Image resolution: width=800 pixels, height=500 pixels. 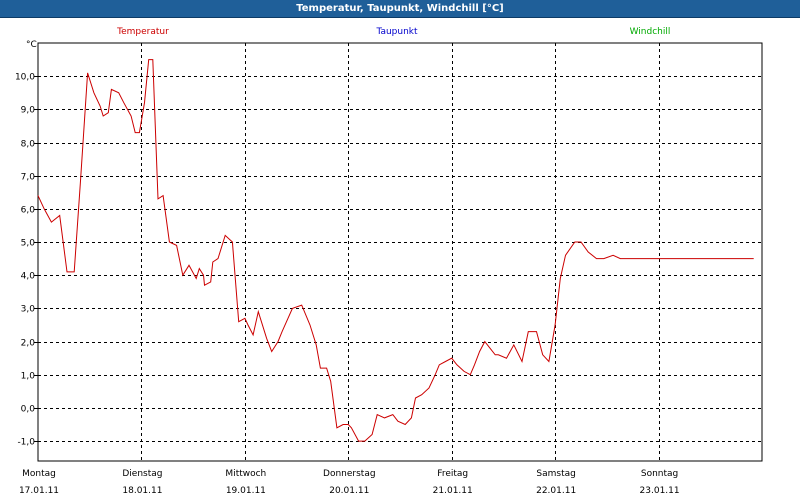 What do you see at coordinates (28, 178) in the screenshot?
I see `y-tick-label: 7,0` at bounding box center [28, 178].